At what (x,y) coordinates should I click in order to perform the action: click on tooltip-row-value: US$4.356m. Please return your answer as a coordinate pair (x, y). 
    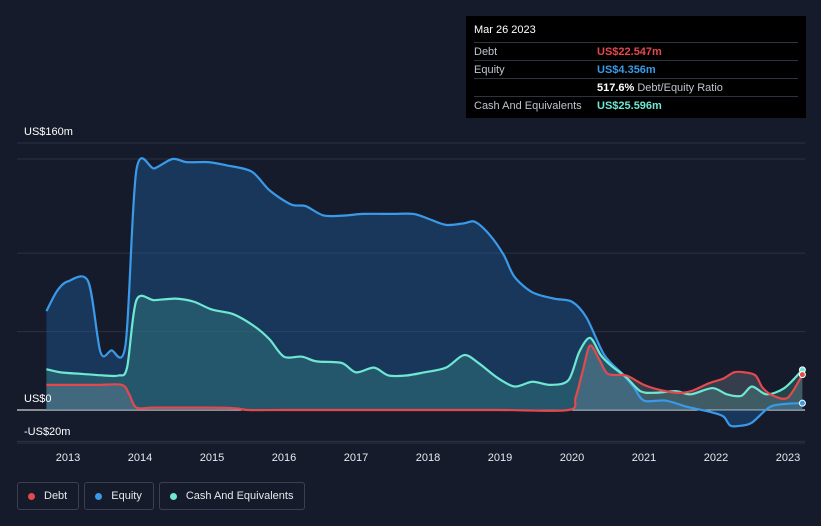
    Looking at the image, I should click on (626, 69).